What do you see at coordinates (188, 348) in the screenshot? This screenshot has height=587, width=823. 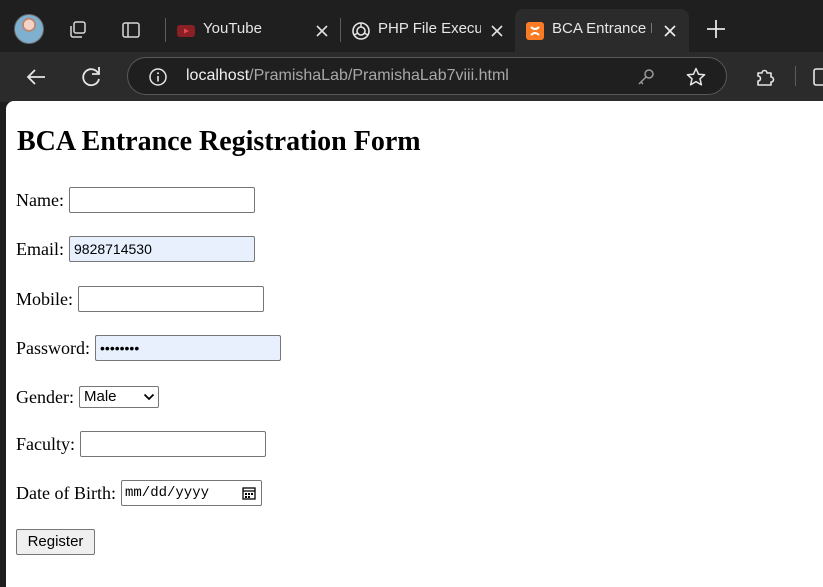 I see `password-input` at bounding box center [188, 348].